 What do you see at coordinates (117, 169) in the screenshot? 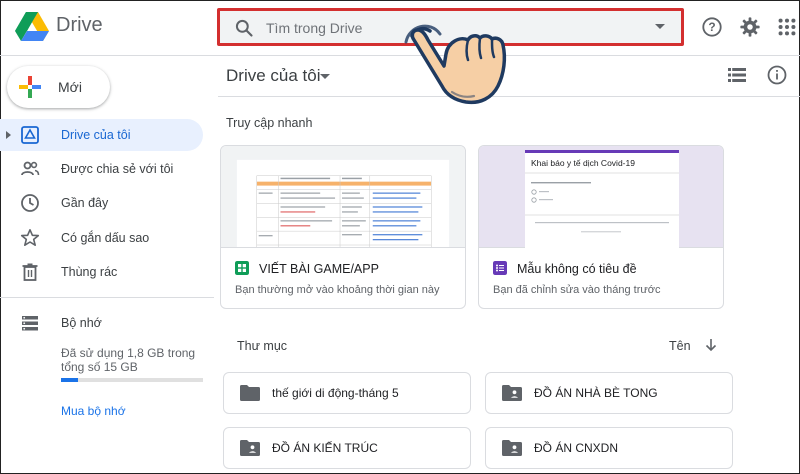
I see `sidebar-item-label: Được chia sẻ với tôi` at bounding box center [117, 169].